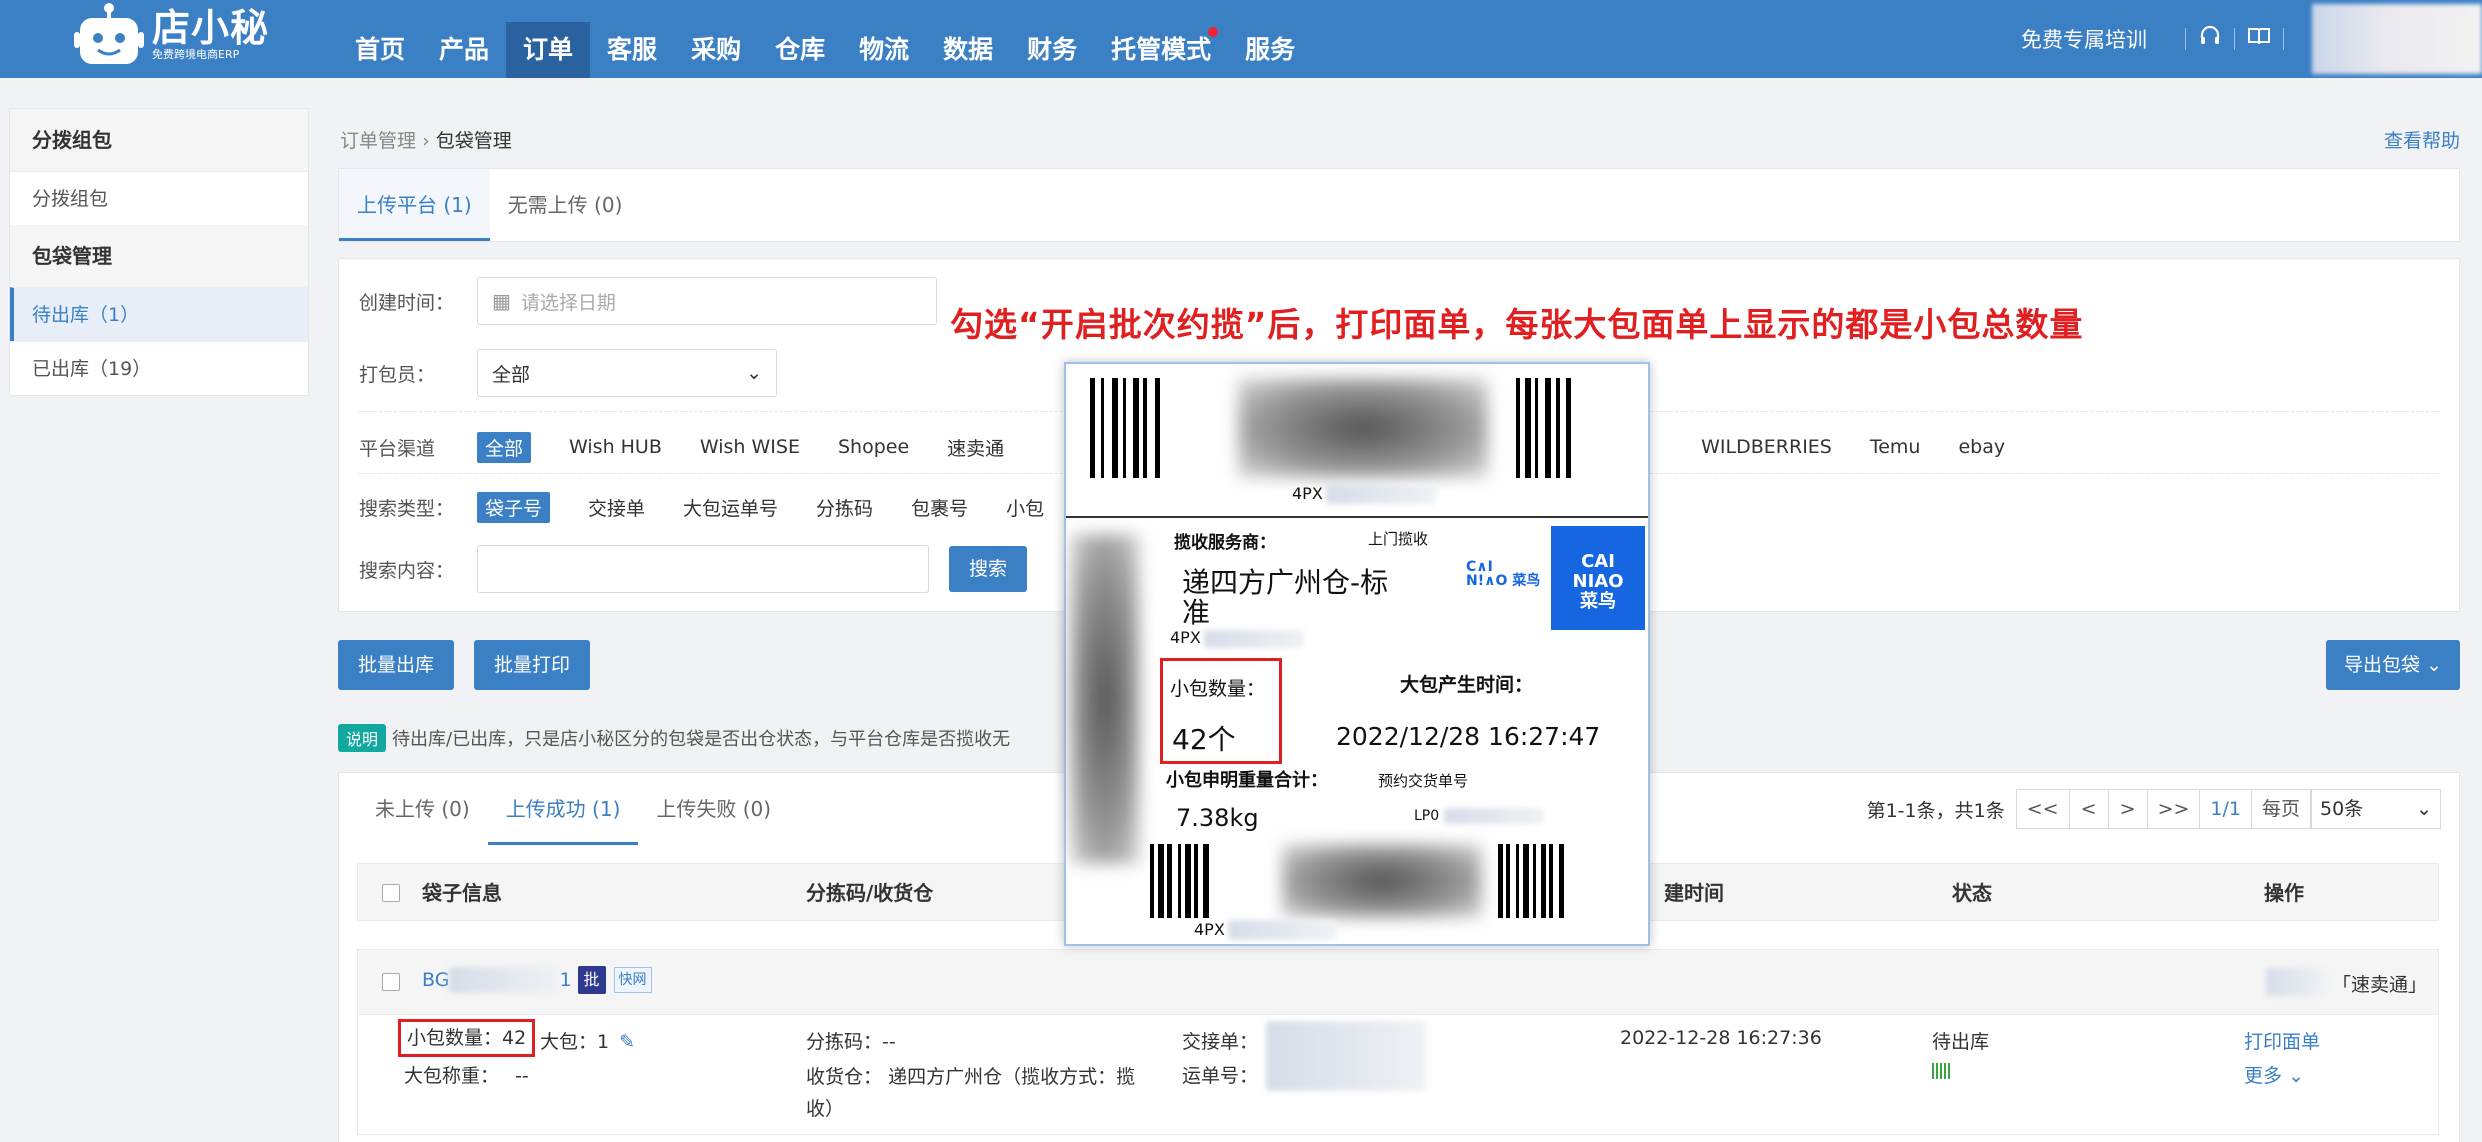 Image resolution: width=2482 pixels, height=1142 pixels. What do you see at coordinates (627, 1042) in the screenshot?
I see `edit-icon: ✎` at bounding box center [627, 1042].